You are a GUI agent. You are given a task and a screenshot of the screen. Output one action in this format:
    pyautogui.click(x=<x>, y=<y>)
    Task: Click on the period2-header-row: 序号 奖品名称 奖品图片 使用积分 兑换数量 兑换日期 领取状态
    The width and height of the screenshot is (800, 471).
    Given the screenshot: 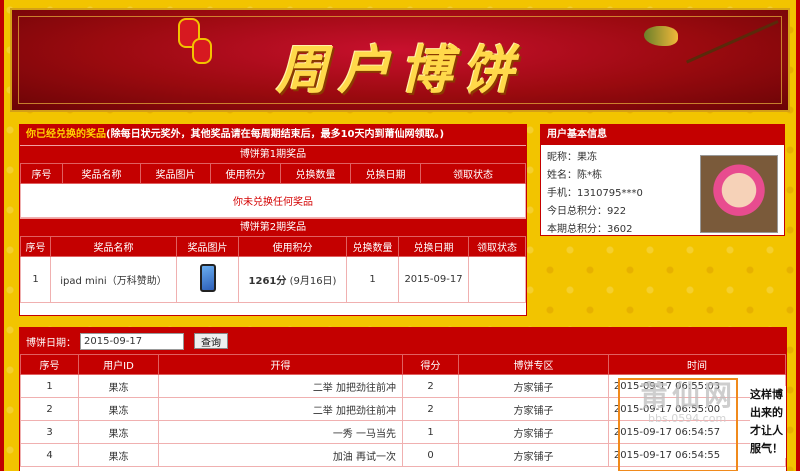 What is the action you would take?
    pyautogui.click(x=273, y=246)
    